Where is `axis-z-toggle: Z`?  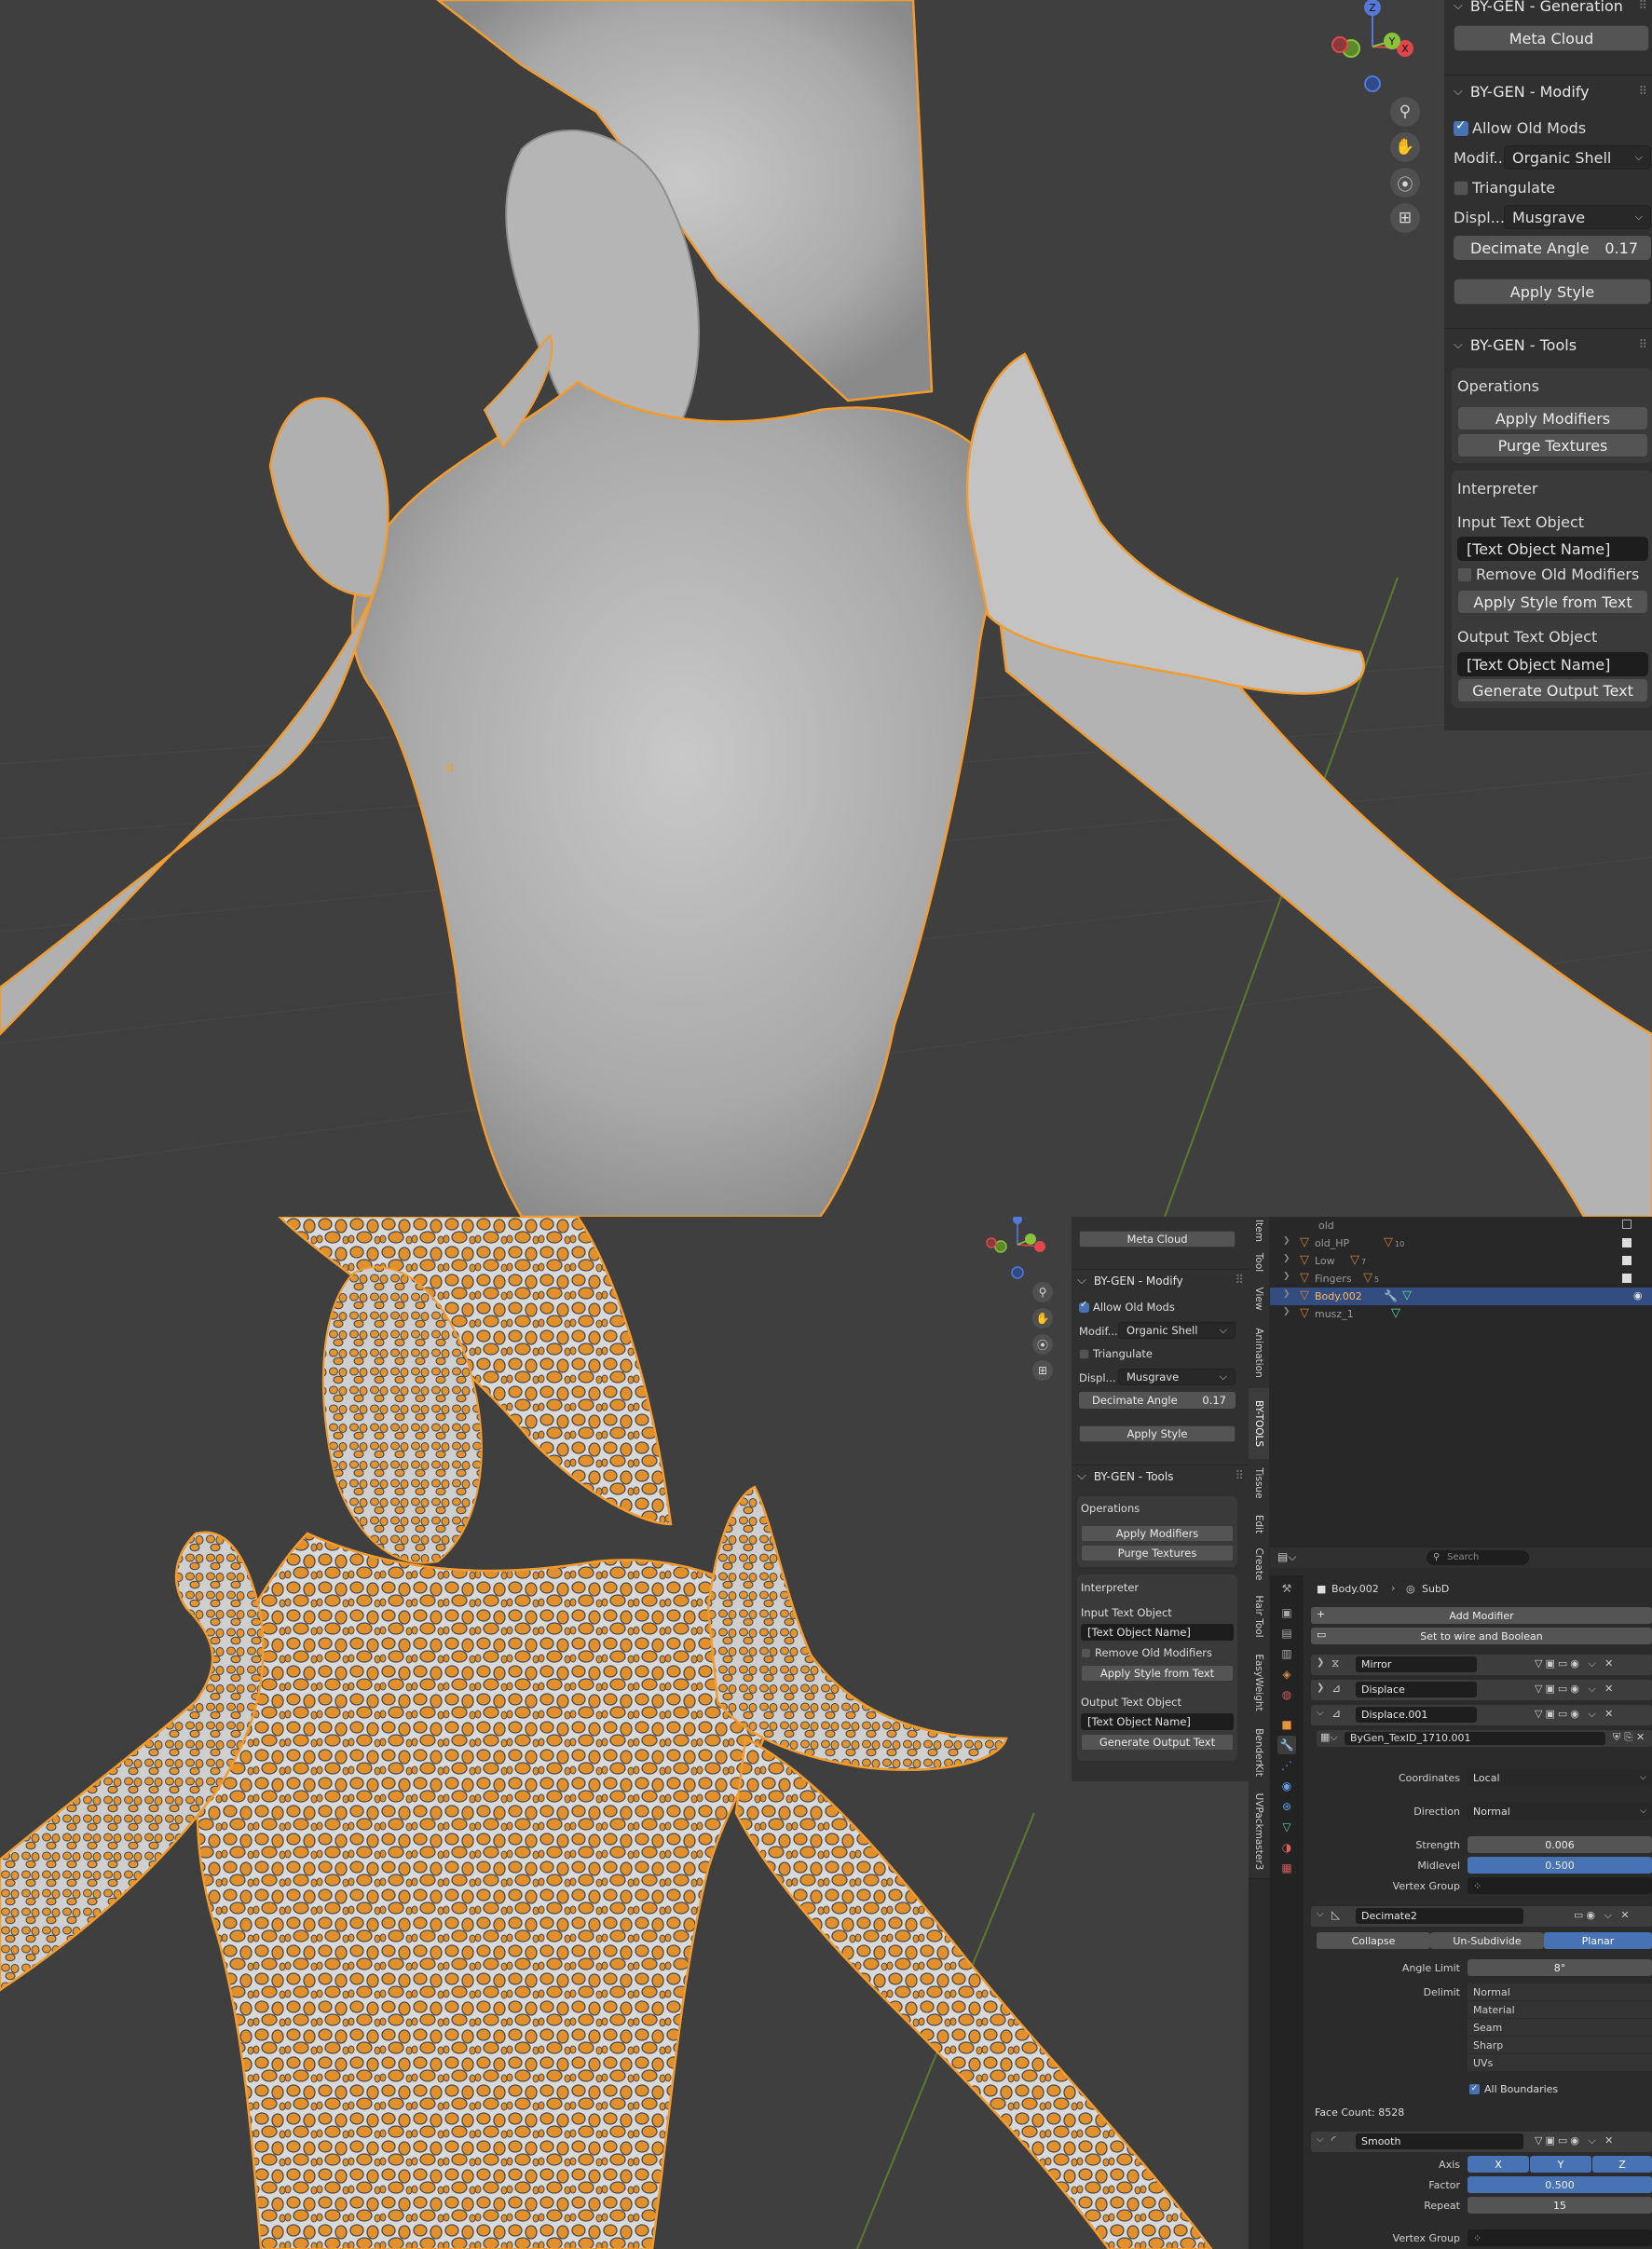
axis-z-toggle: Z is located at coordinates (1622, 2164).